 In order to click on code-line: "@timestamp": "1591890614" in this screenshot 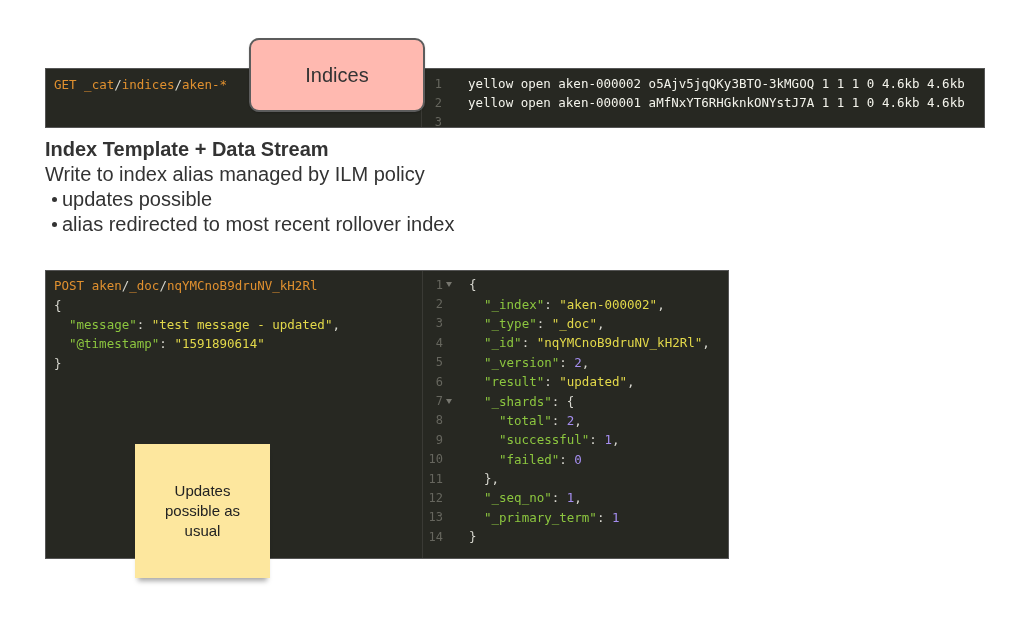, I will do `click(167, 344)`.